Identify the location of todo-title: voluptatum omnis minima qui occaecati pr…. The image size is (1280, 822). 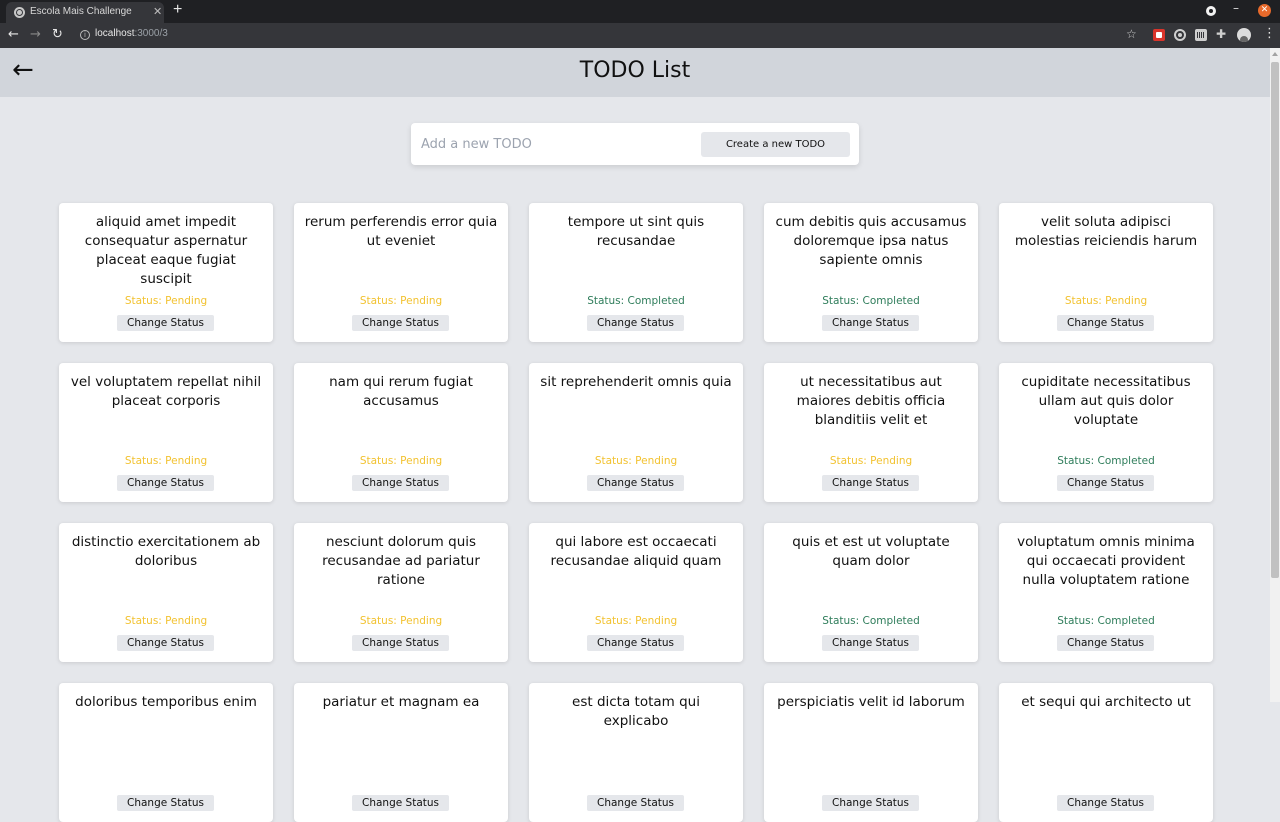
(1106, 561).